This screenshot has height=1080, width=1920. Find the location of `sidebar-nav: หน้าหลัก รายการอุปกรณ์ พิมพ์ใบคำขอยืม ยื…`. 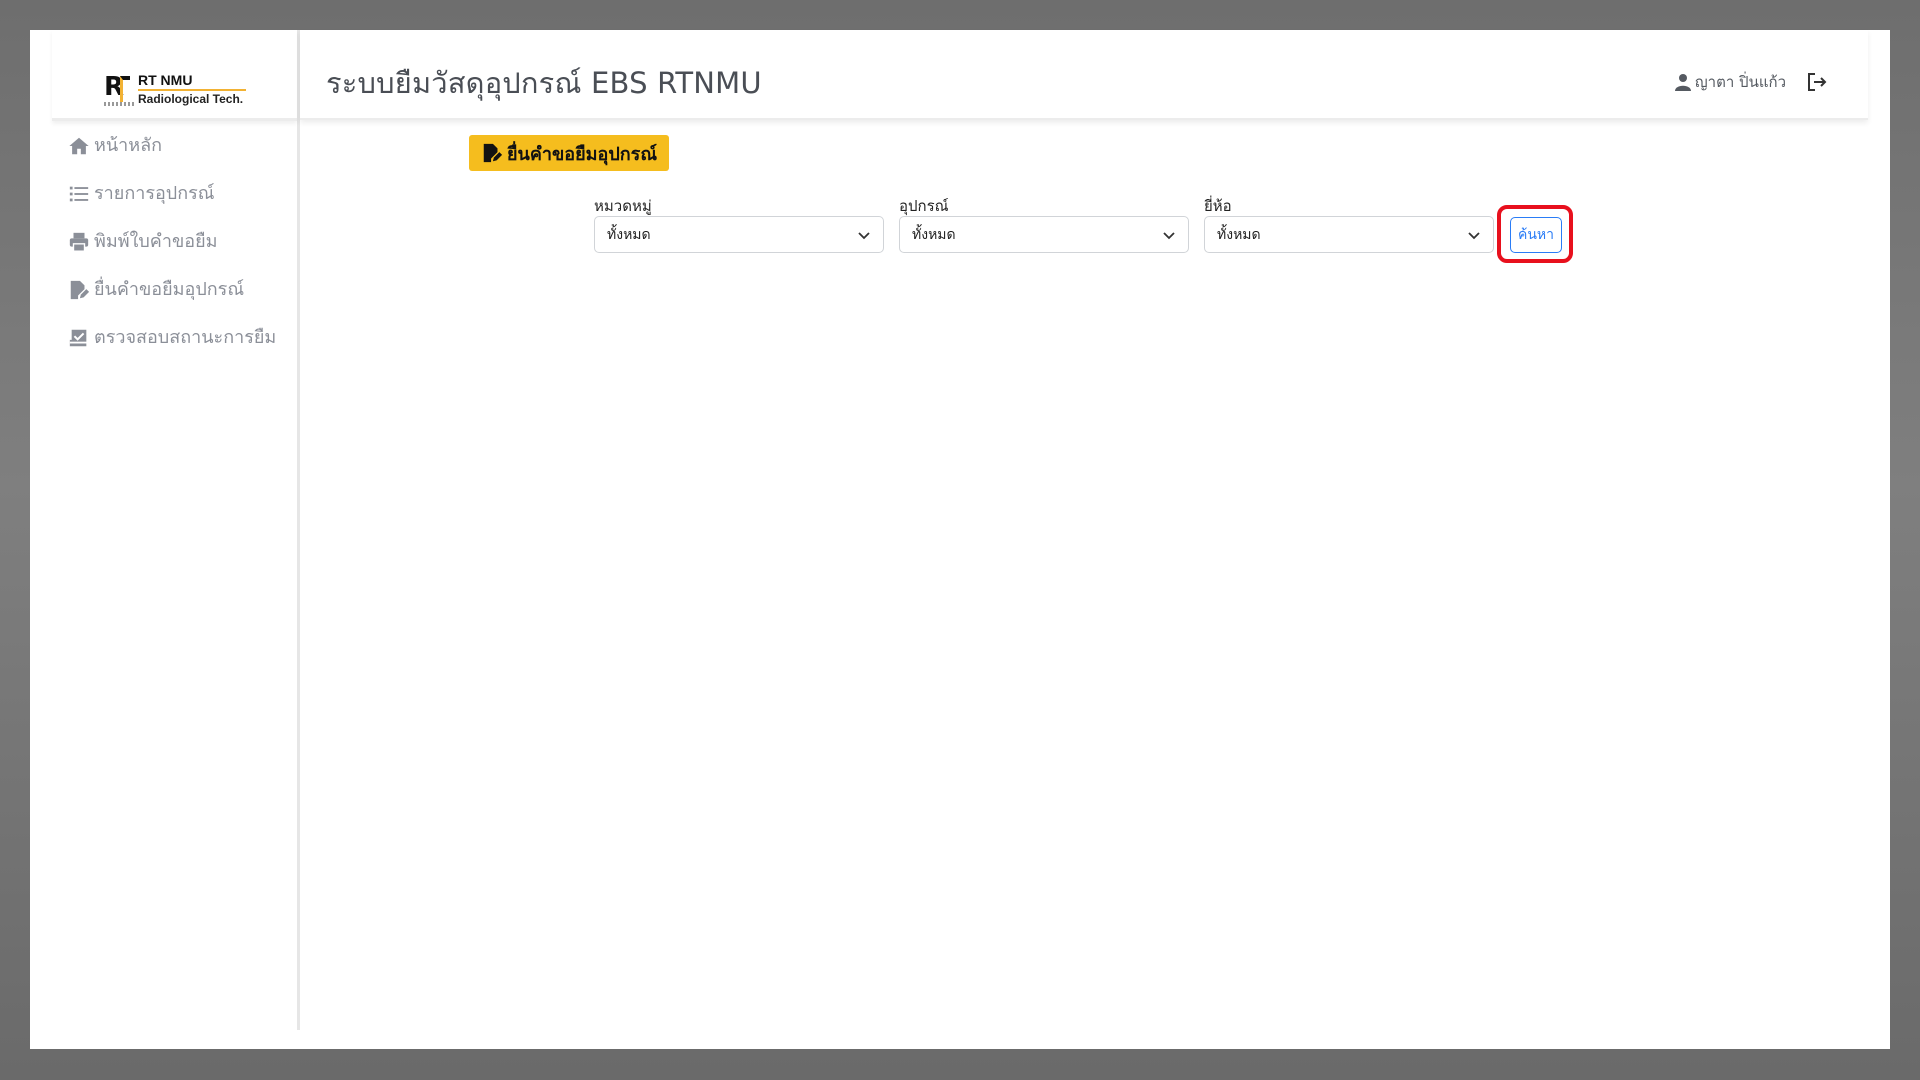

sidebar-nav: หน้าหลัก รายการอุปกรณ์ พิมพ์ใบคำขอยืม ยื… is located at coordinates (178, 254).